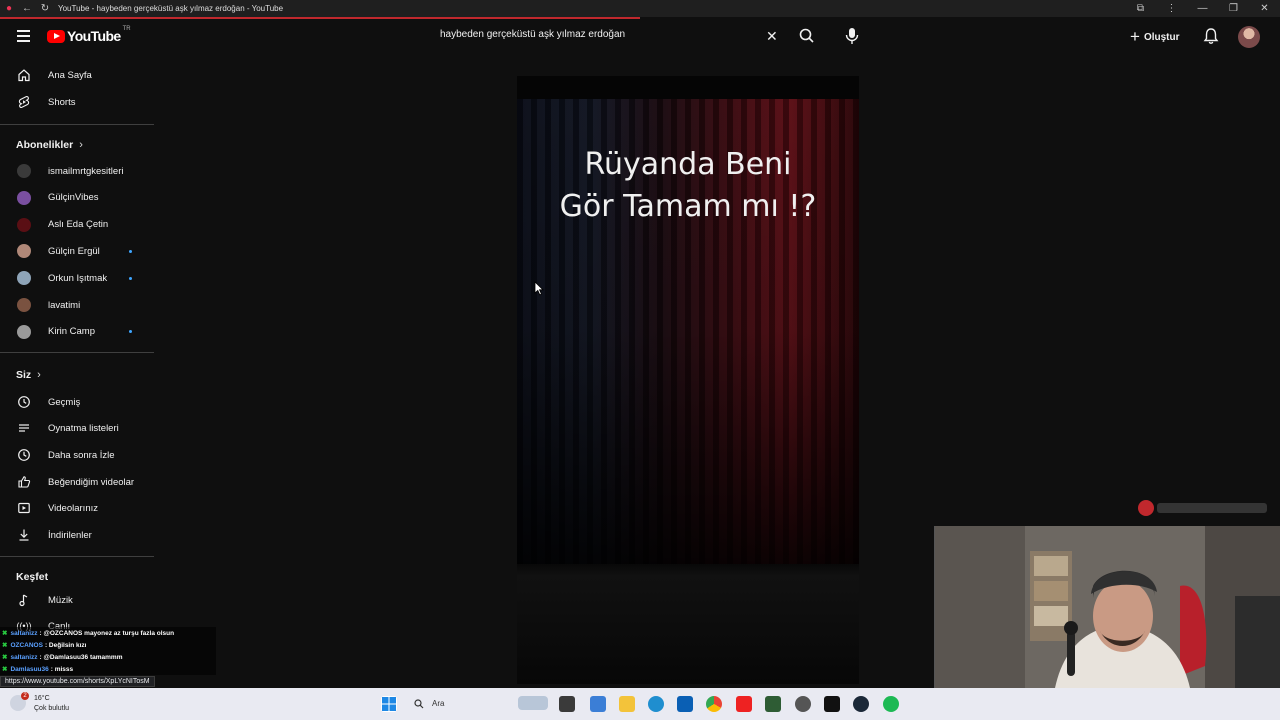 The width and height of the screenshot is (1280, 720). Describe the element at coordinates (65, 645) in the screenshot. I see `chat-text: : Değilsin kızı` at that location.